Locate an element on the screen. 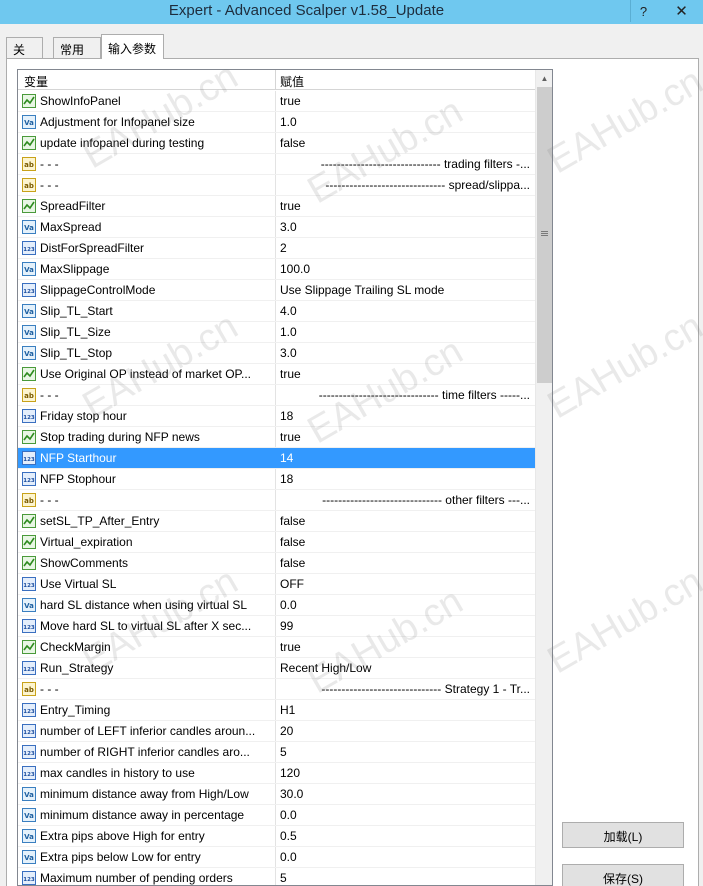 The height and width of the screenshot is (886, 703). parameter-name-cell: 123 Entry_Timing is located at coordinates (147, 710).